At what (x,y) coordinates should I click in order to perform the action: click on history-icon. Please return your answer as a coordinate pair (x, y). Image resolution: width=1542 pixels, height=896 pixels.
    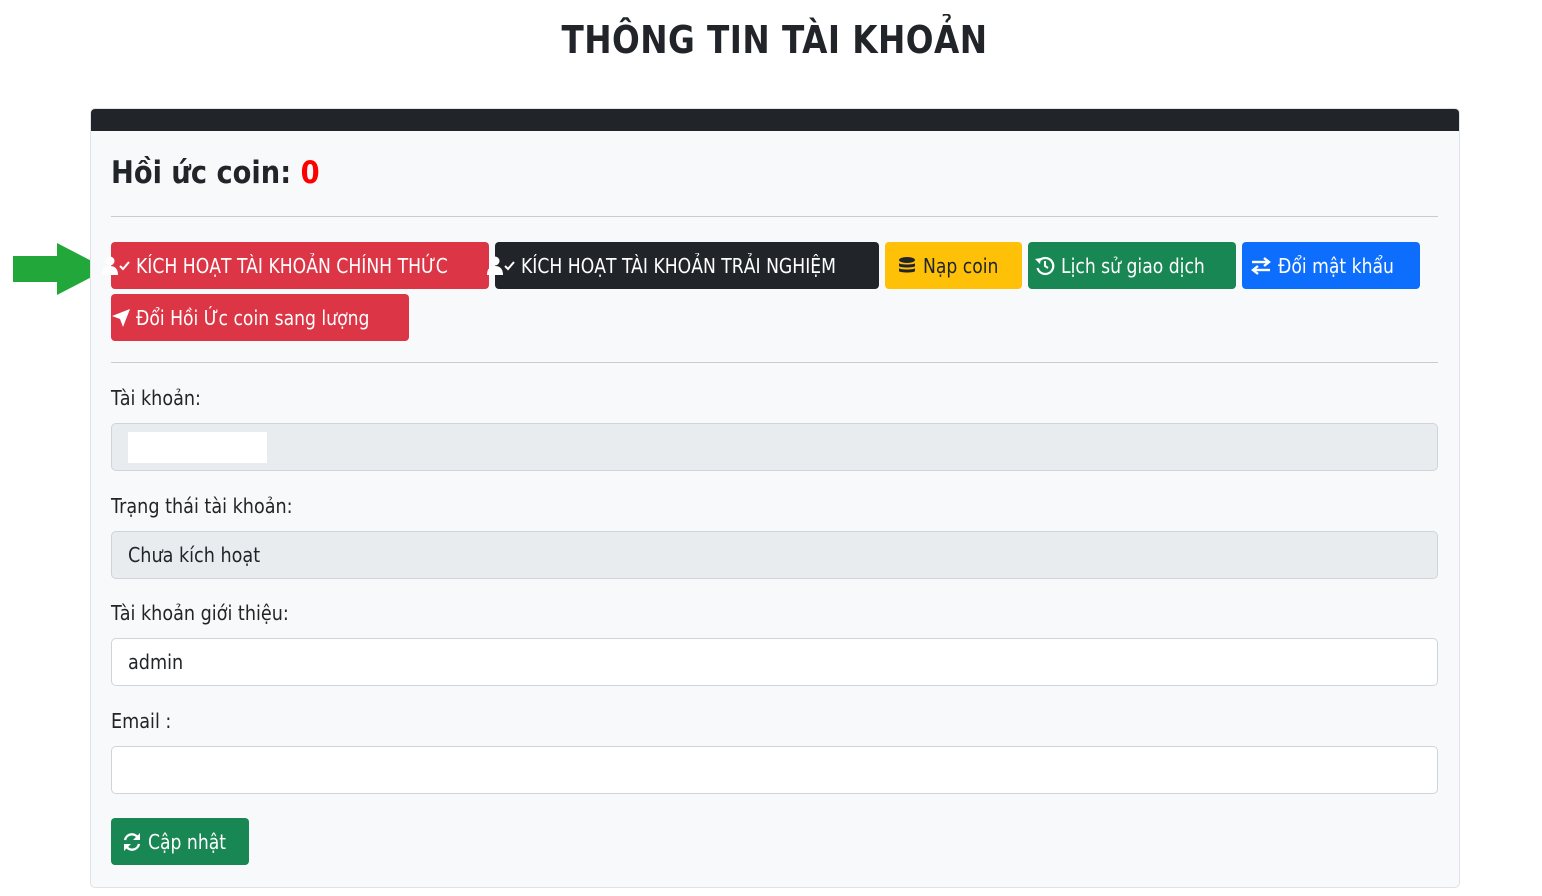
    Looking at the image, I should click on (1045, 265).